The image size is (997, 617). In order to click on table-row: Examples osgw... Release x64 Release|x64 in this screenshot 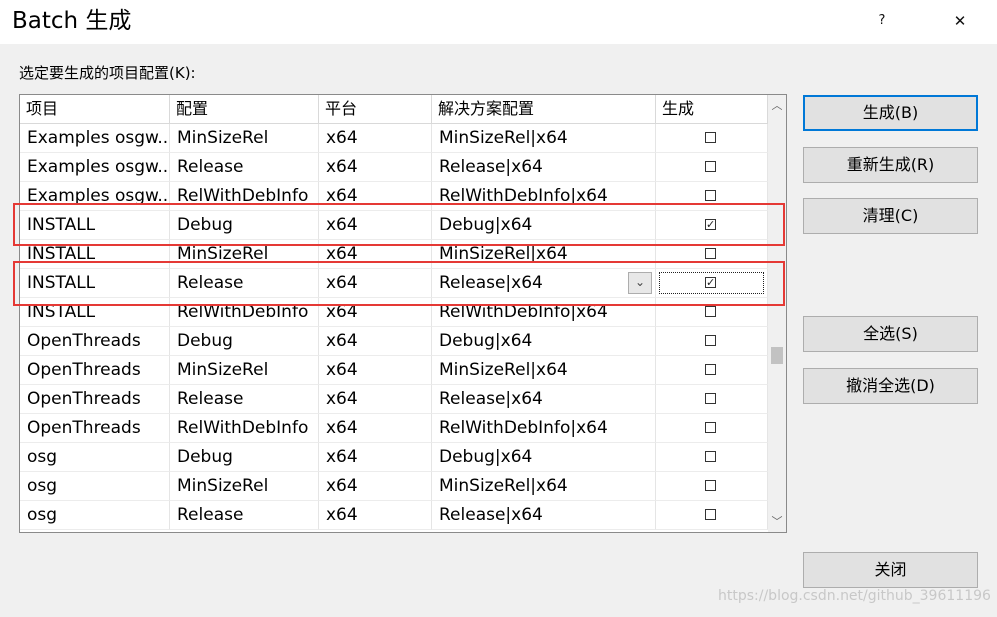, I will do `click(394, 167)`.